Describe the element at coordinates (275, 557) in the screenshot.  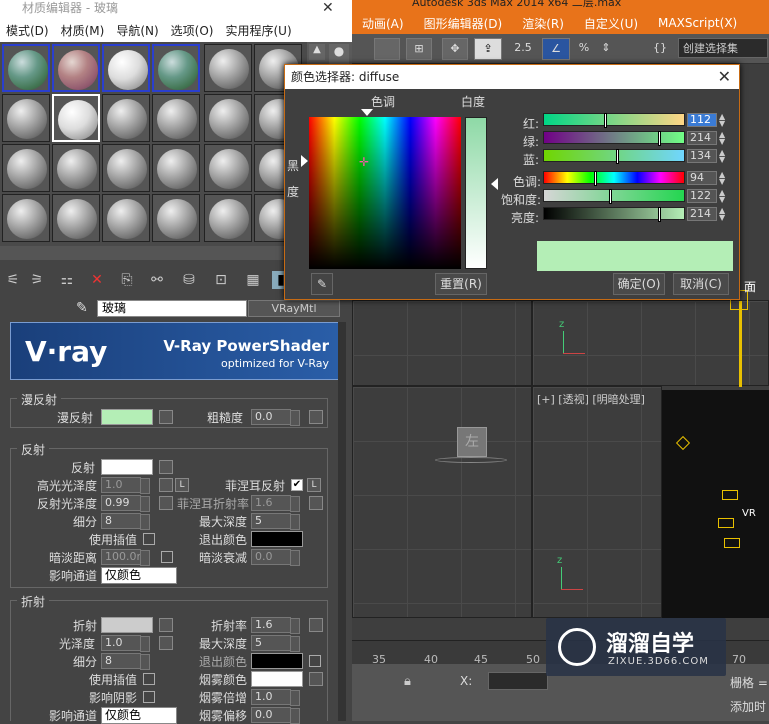
I see `dim-falloff-spinner: 0.0` at that location.